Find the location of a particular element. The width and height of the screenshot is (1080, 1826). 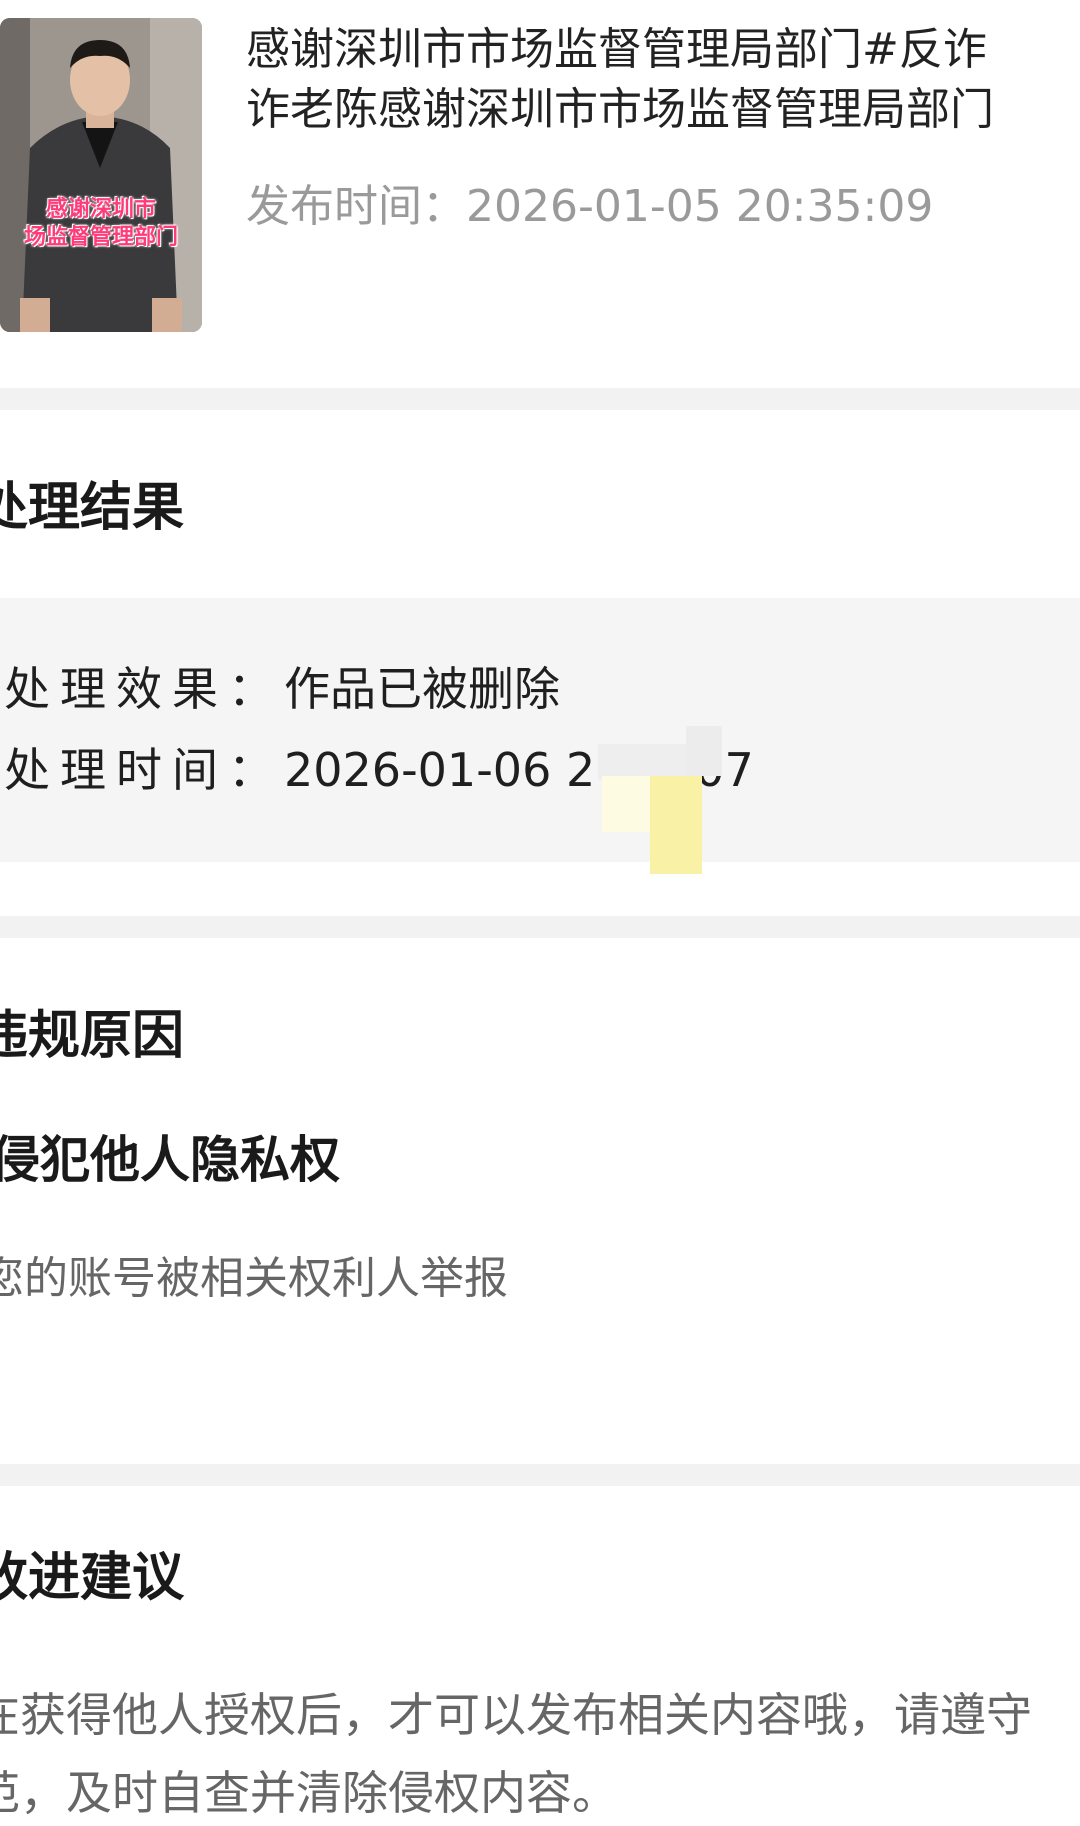

text-fade-overlay is located at coordinates (565, 1281).